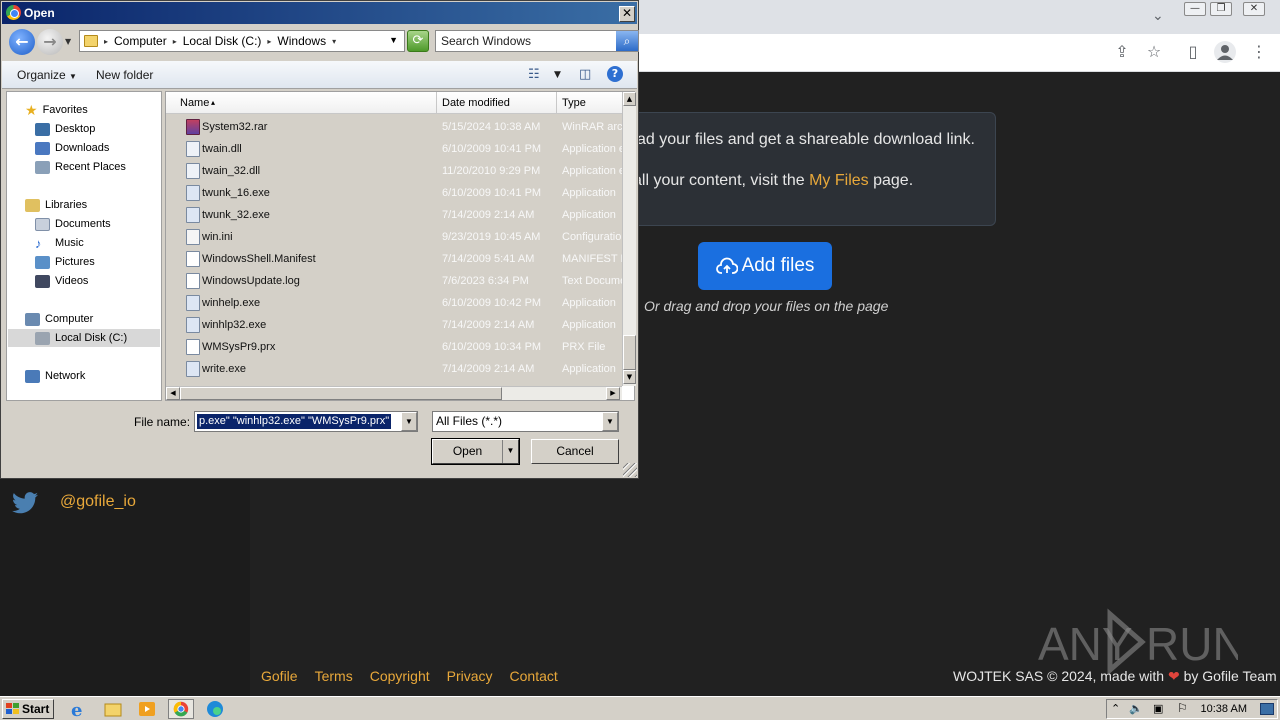 Image resolution: width=1280 pixels, height=720 pixels. What do you see at coordinates (610, 421) in the screenshot?
I see `filter-dropdown-icon: ▼` at bounding box center [610, 421].